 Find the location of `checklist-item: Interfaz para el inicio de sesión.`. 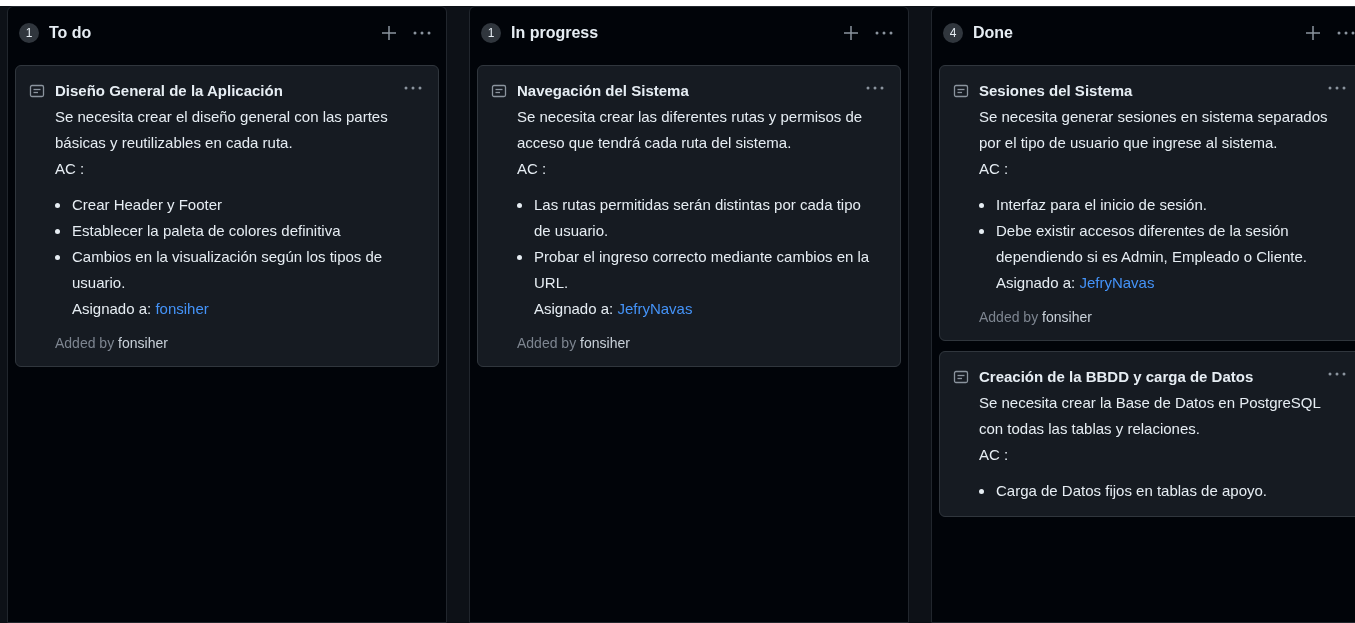

checklist-item: Interfaz para el inicio de sesión. is located at coordinates (1101, 205).